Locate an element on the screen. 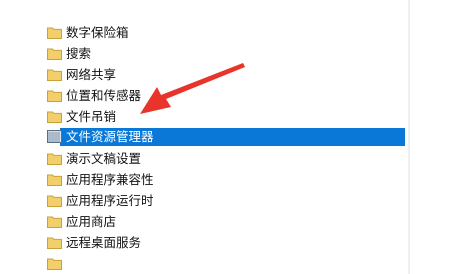 The height and width of the screenshot is (274, 454). tree-item-label: 远程桌面服务 is located at coordinates (104, 243).